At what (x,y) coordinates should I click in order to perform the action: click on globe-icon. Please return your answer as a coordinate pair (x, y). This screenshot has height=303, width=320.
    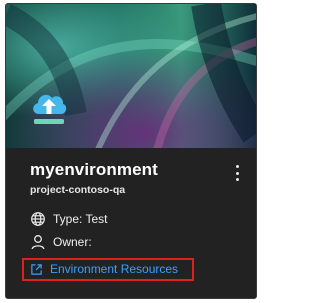
    Looking at the image, I should click on (38, 219).